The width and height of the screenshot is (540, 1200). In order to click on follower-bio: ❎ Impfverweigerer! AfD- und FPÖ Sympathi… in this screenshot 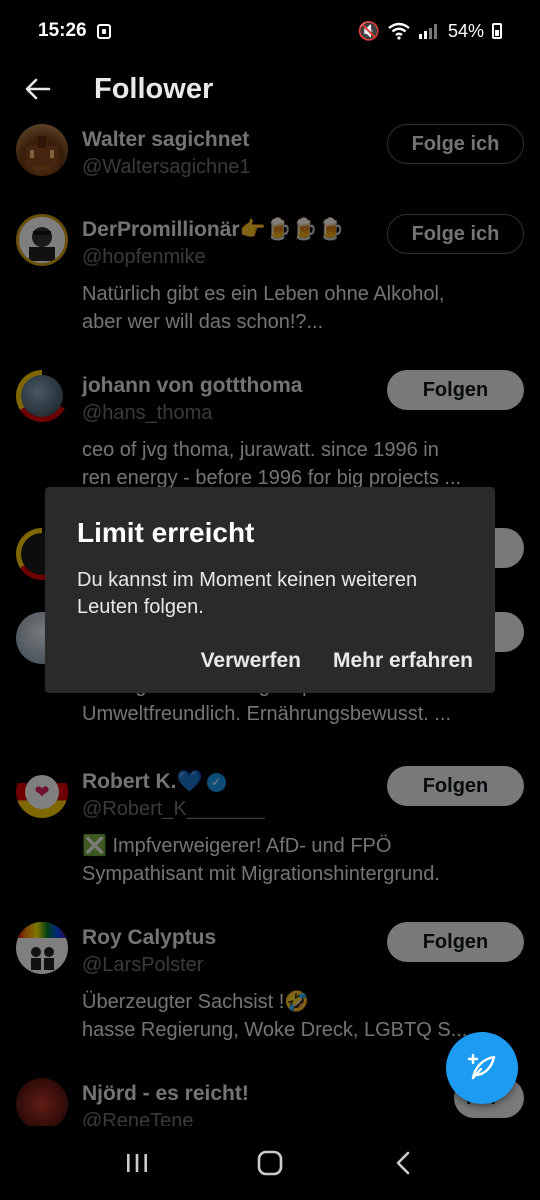, I will do `click(261, 860)`.